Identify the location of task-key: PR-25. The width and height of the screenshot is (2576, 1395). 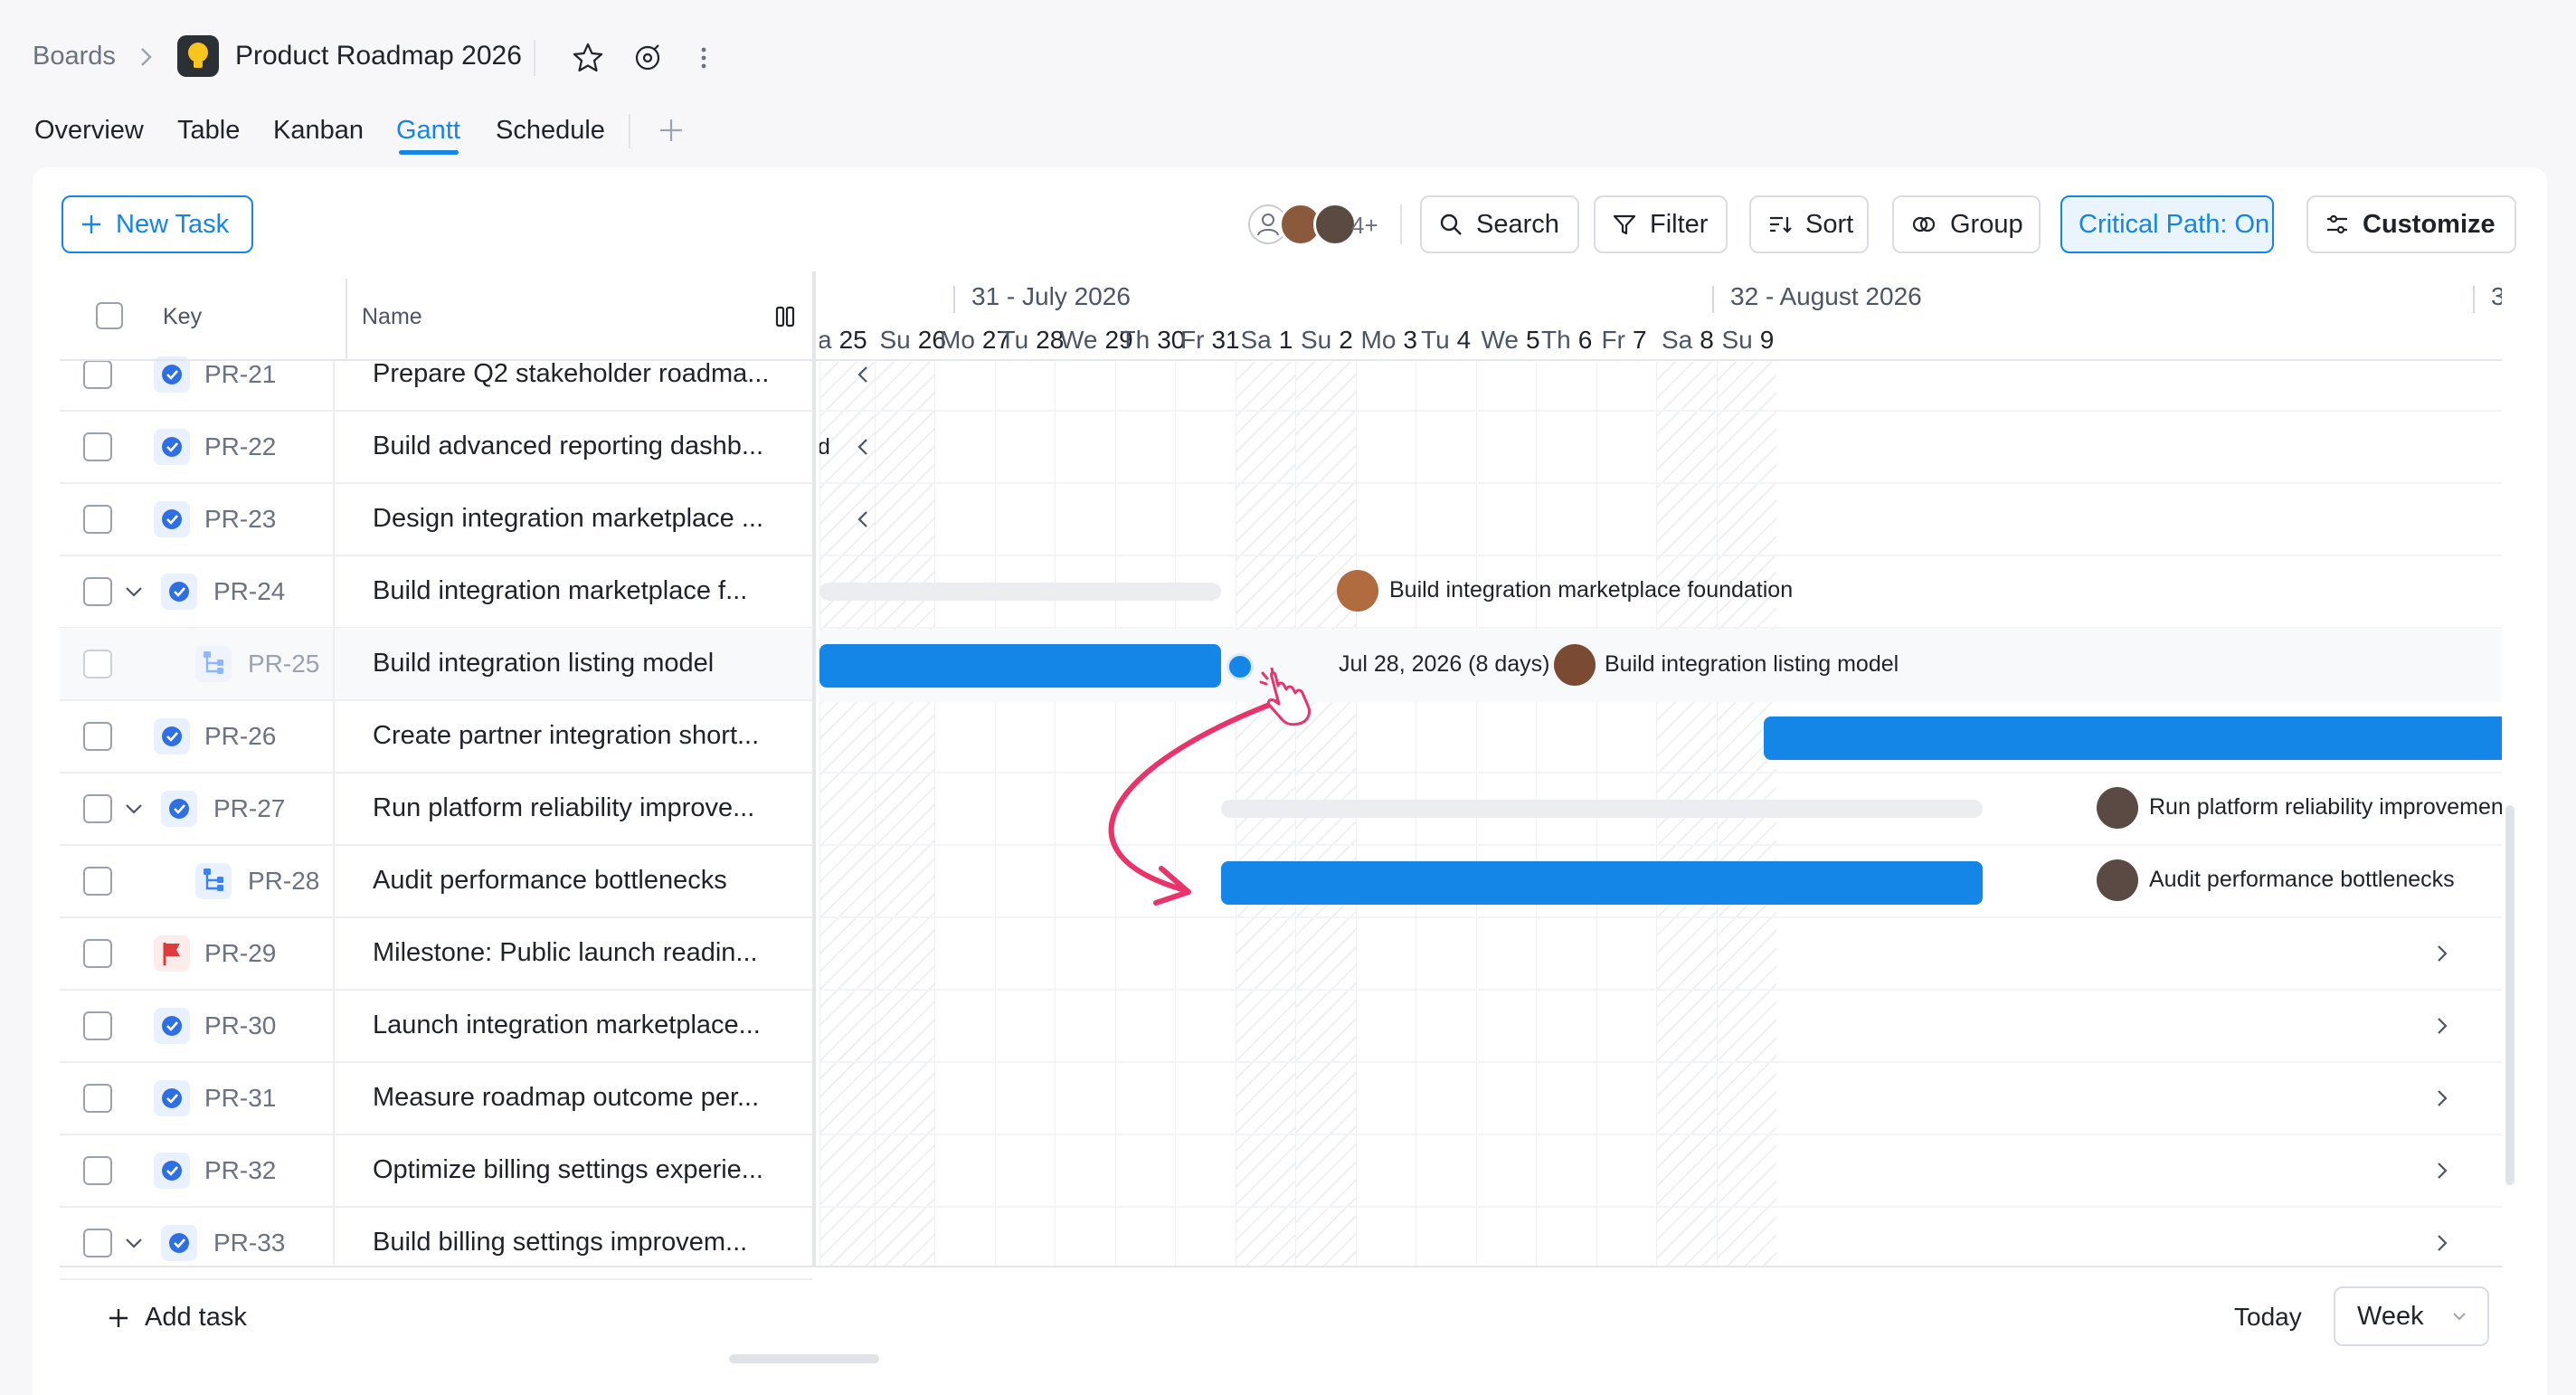
(283, 665).